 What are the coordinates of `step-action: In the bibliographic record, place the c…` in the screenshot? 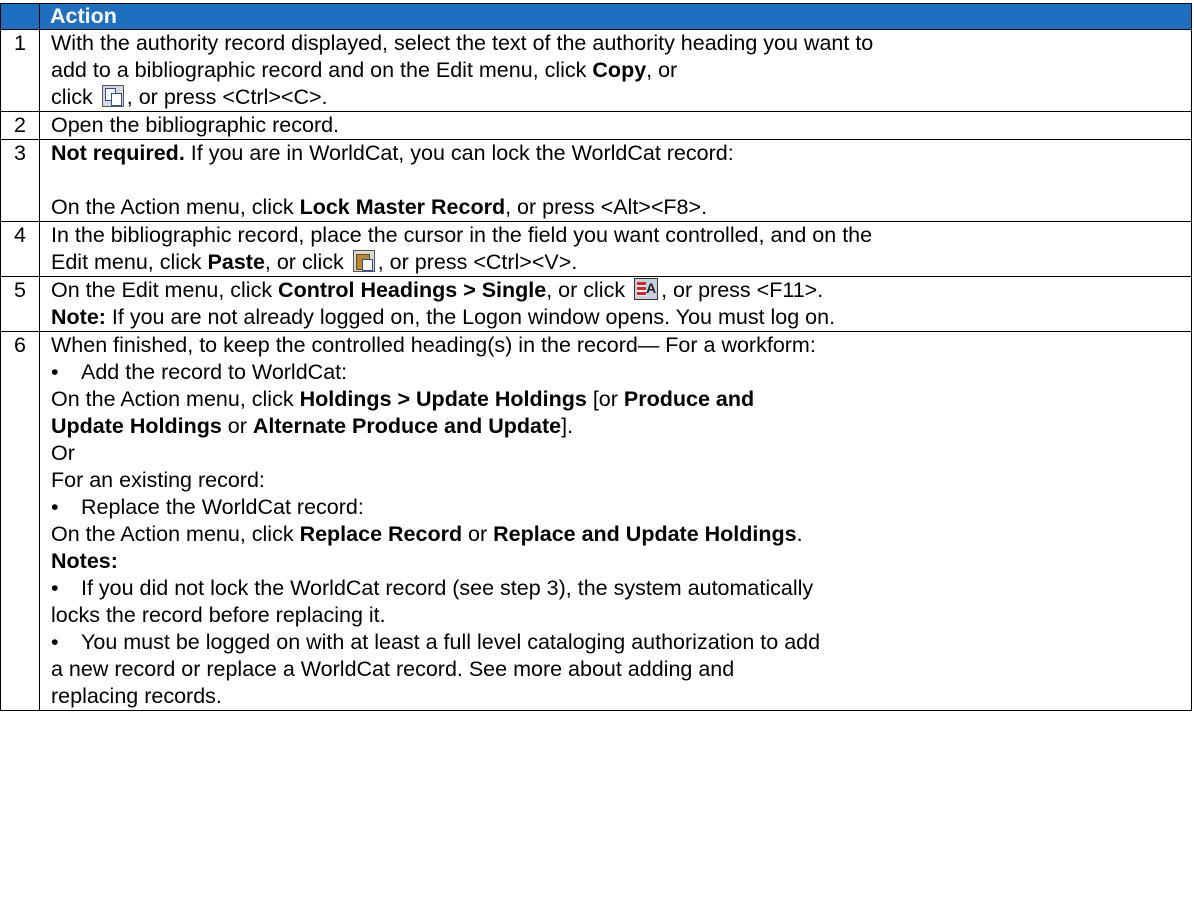 It's located at (615, 249).